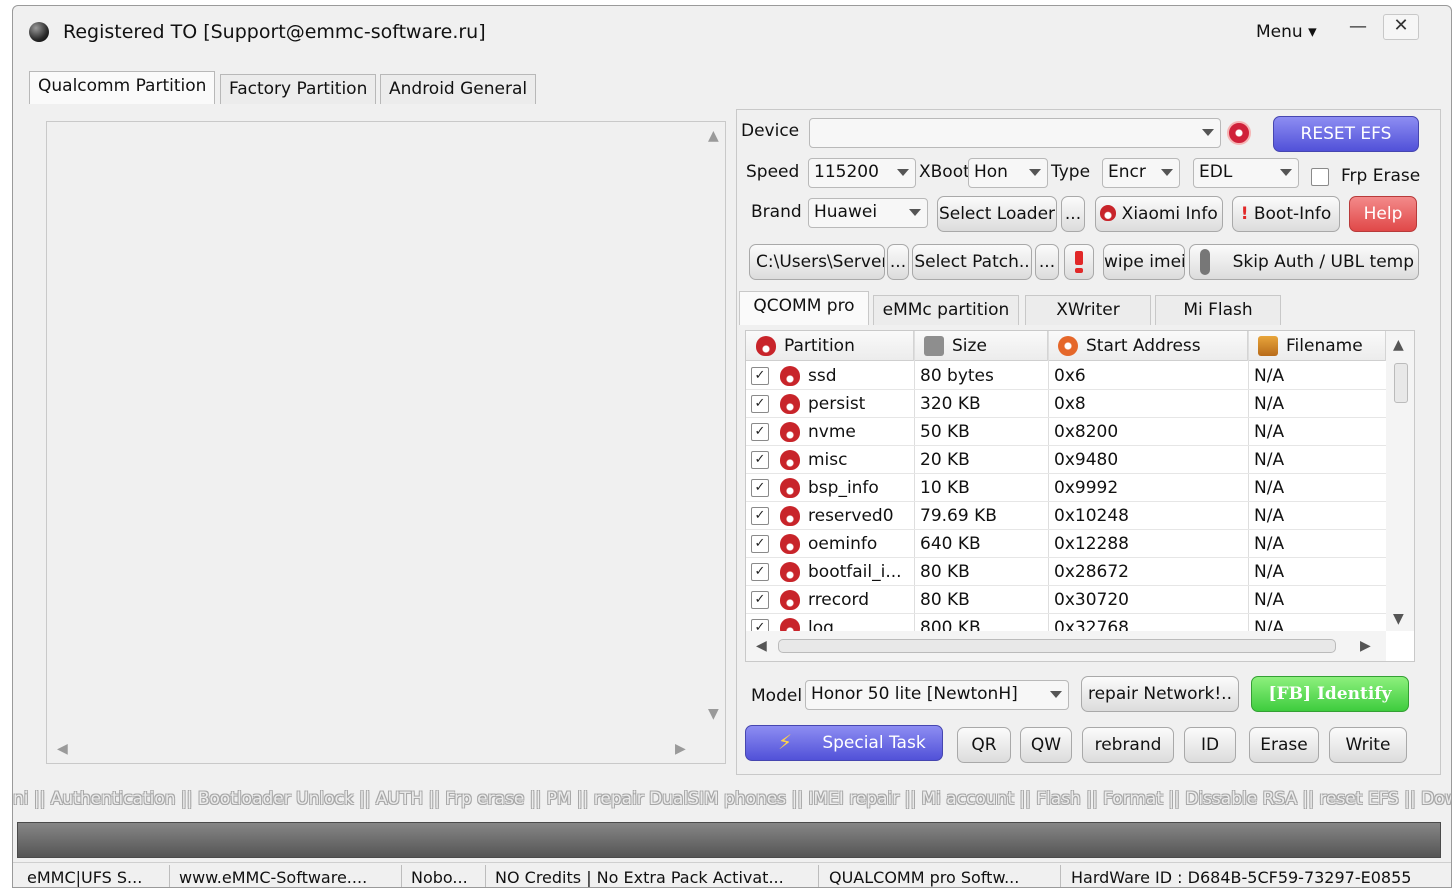 The width and height of the screenshot is (1452, 888). Describe the element at coordinates (298, 89) in the screenshot. I see `tab-factory-partition: Factory Partition` at that location.